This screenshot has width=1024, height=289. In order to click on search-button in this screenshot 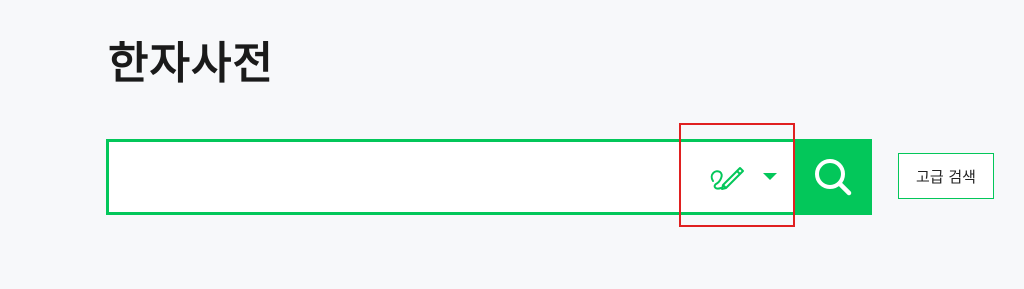, I will do `click(833, 177)`.